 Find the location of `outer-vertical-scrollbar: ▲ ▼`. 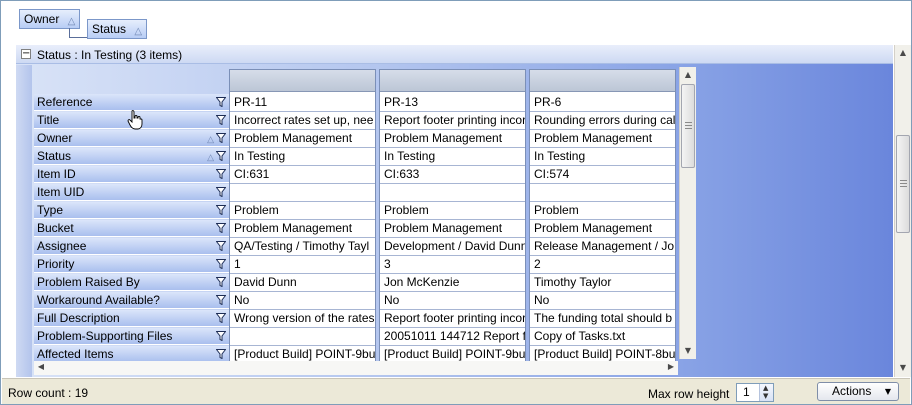

outer-vertical-scrollbar: ▲ ▼ is located at coordinates (902, 211).